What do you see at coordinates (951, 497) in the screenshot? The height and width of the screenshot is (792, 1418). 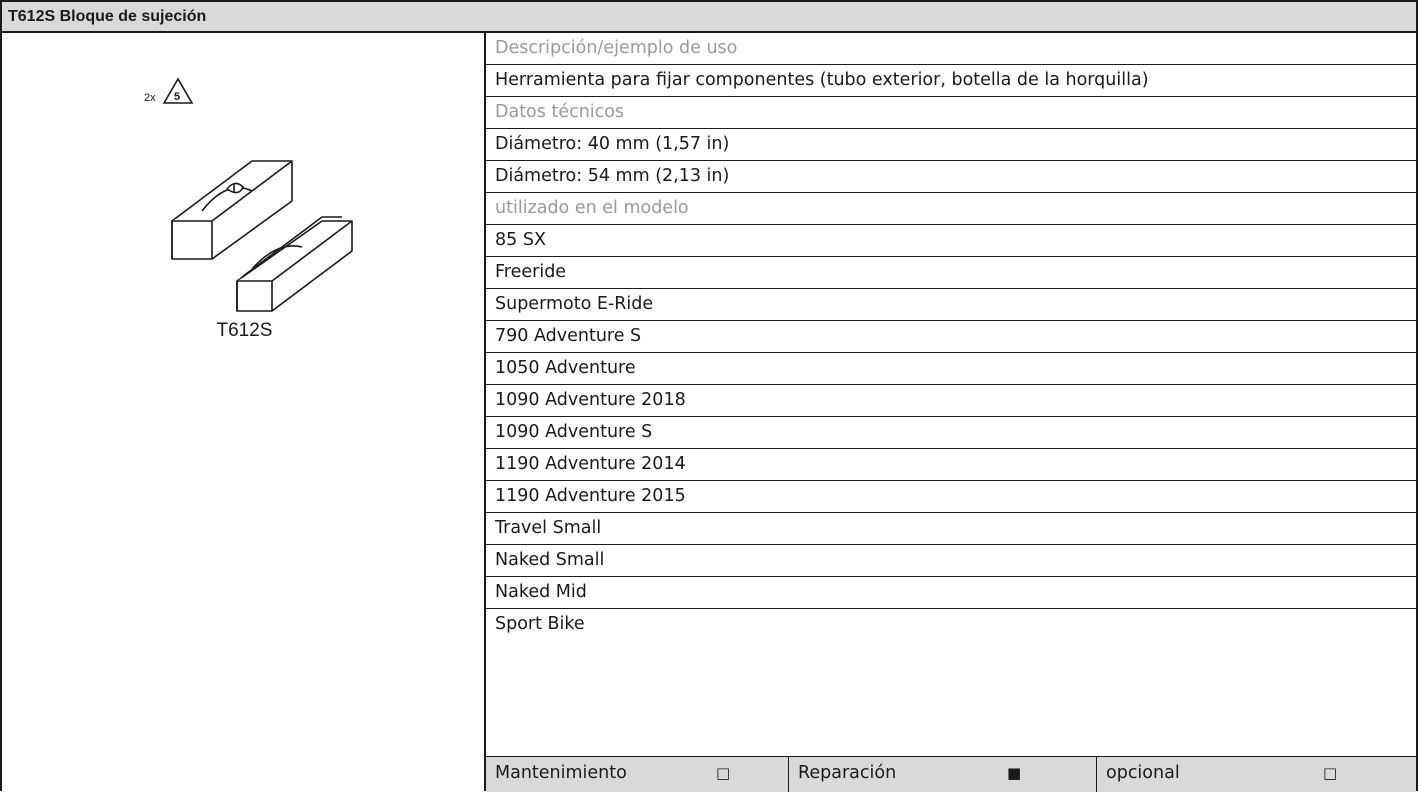 I see `model-item: 1190 Adventure 2015` at bounding box center [951, 497].